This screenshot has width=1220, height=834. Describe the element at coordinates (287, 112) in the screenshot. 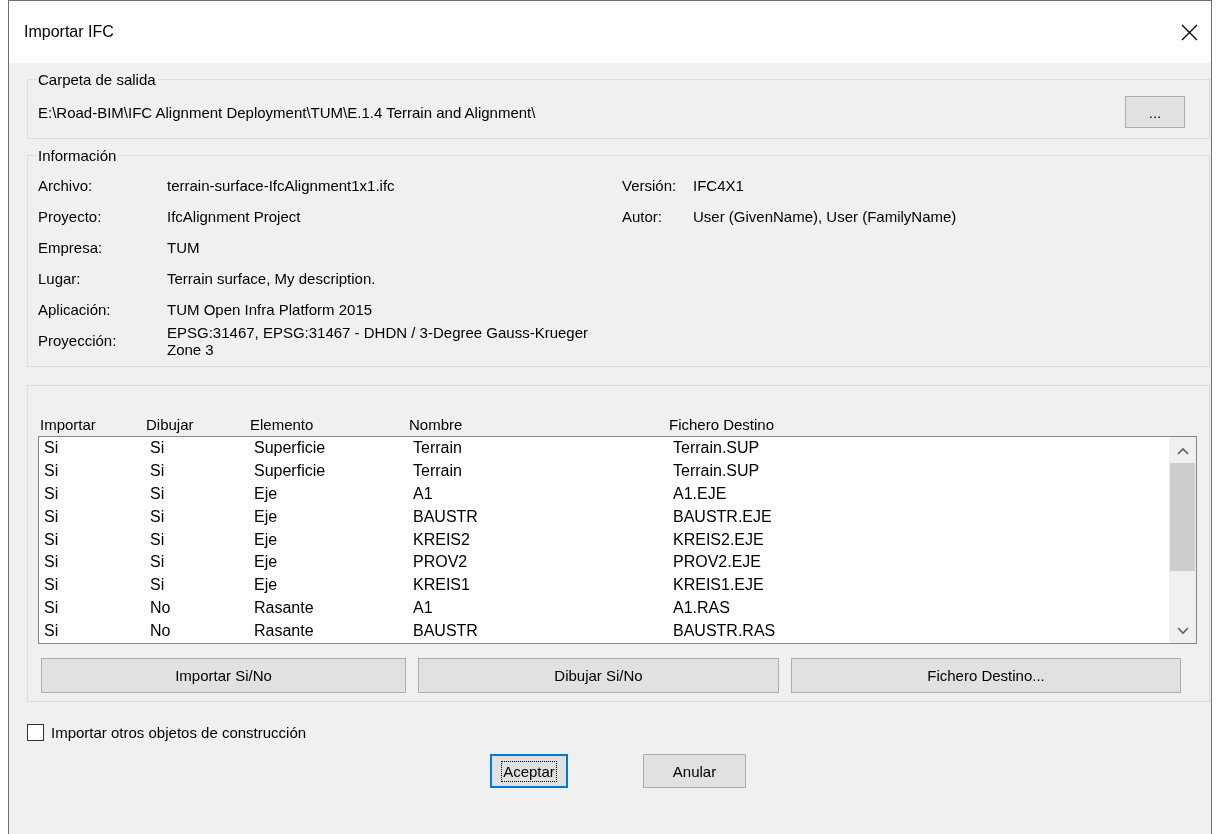

I see `folder-path: E:\Road-BIM\IFC Alignment Deployment\TUM\E.1.4 Terrain and Alignment\` at that location.